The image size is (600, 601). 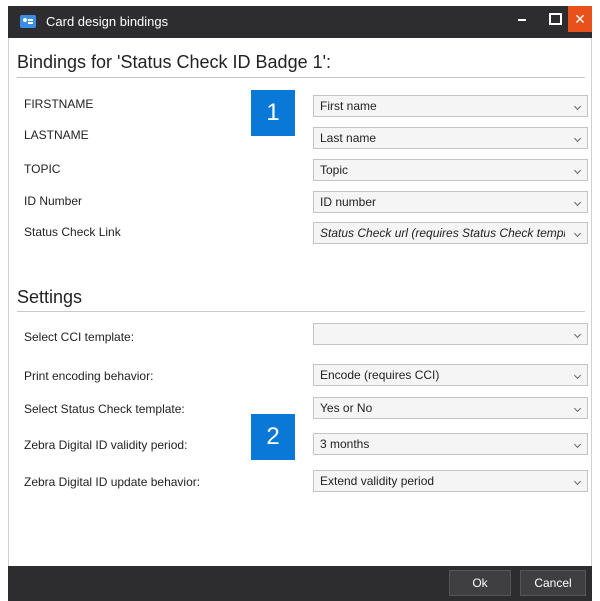 What do you see at coordinates (300, 22) in the screenshot?
I see `title-bar: Card design bindings ✕` at bounding box center [300, 22].